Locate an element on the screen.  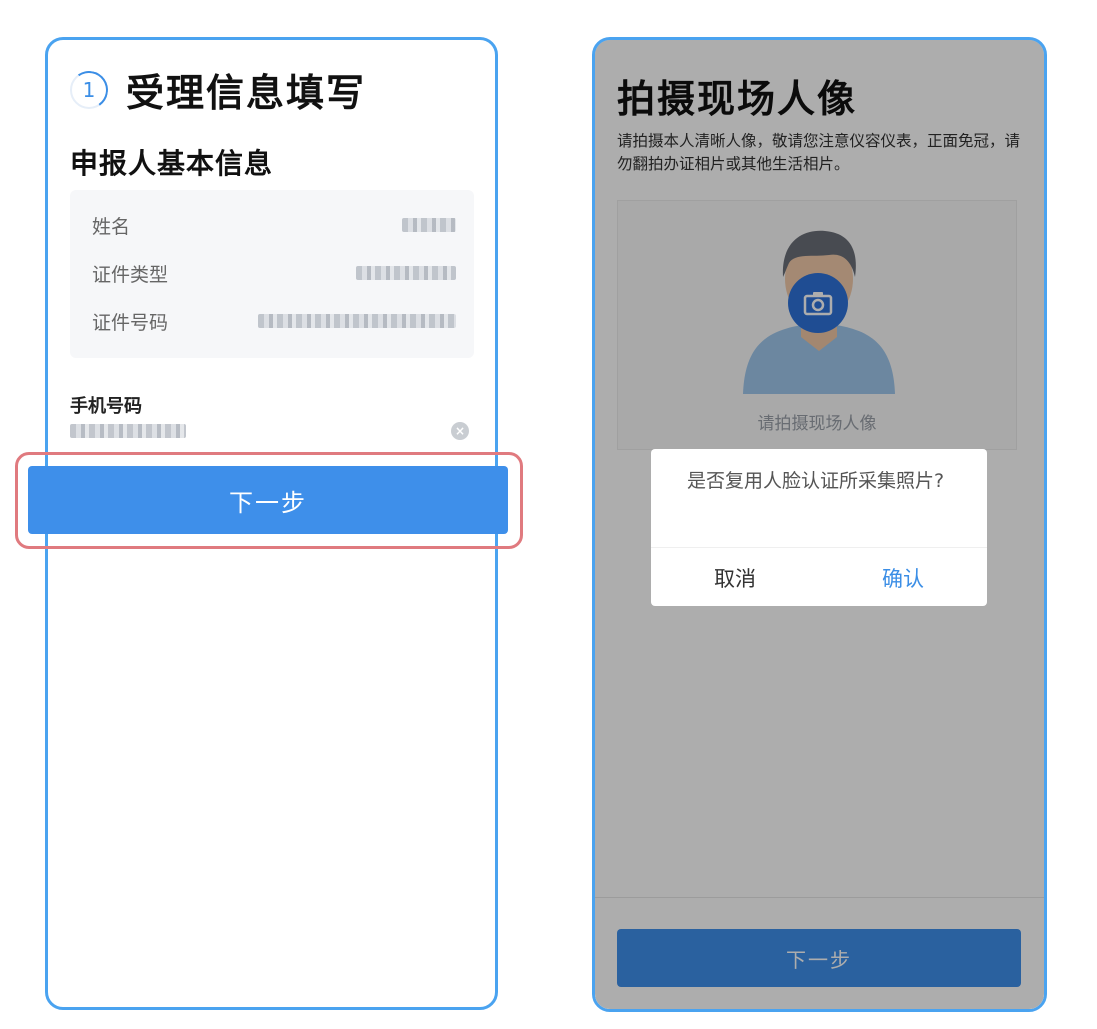
phone-number-label: 手机号码 is located at coordinates (106, 406).